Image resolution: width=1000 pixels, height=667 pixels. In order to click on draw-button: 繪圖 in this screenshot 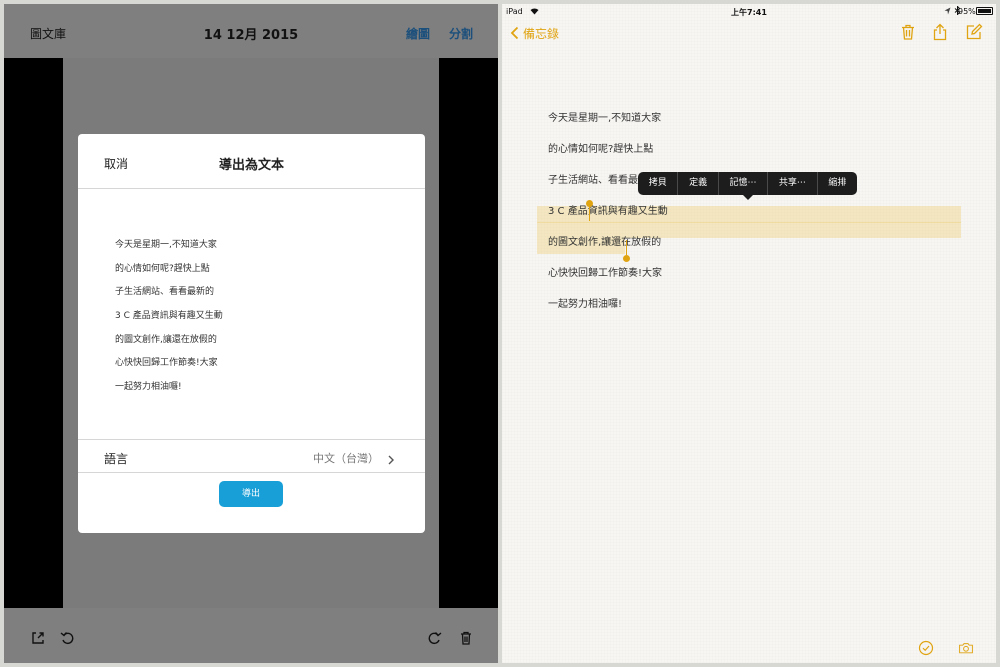, I will do `click(418, 33)`.